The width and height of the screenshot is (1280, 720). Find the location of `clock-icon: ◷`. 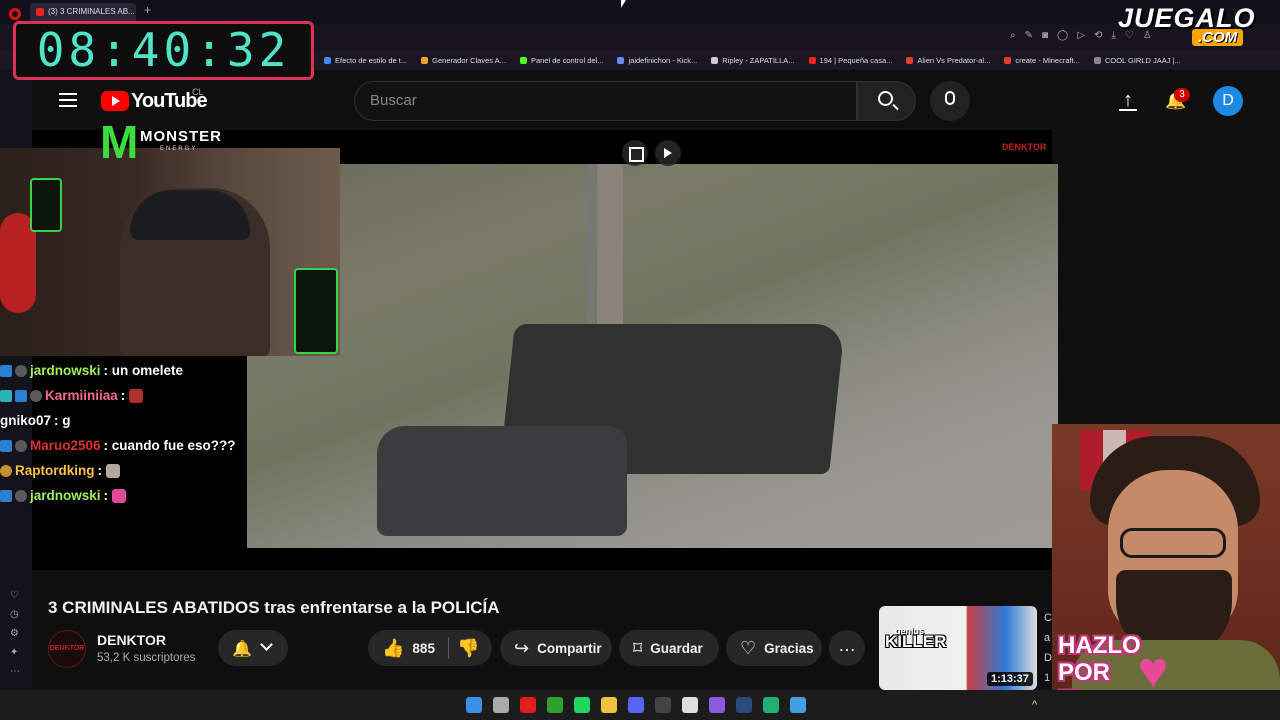

clock-icon: ◷ is located at coordinates (15, 614).